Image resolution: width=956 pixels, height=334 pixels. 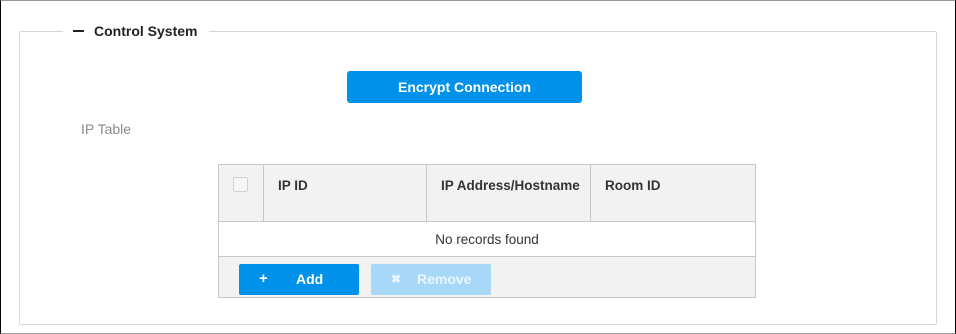 I want to click on column-header-room-id: Room ID, so click(x=673, y=193).